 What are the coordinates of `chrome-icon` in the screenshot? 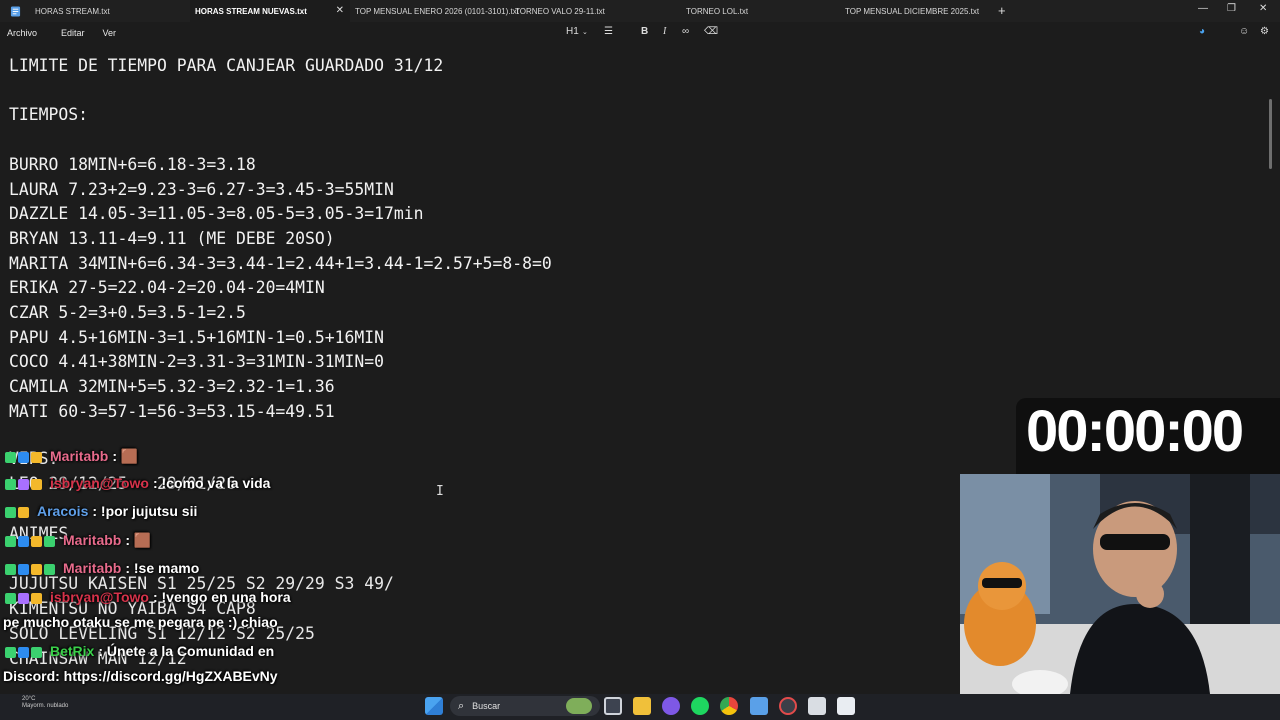 It's located at (729, 706).